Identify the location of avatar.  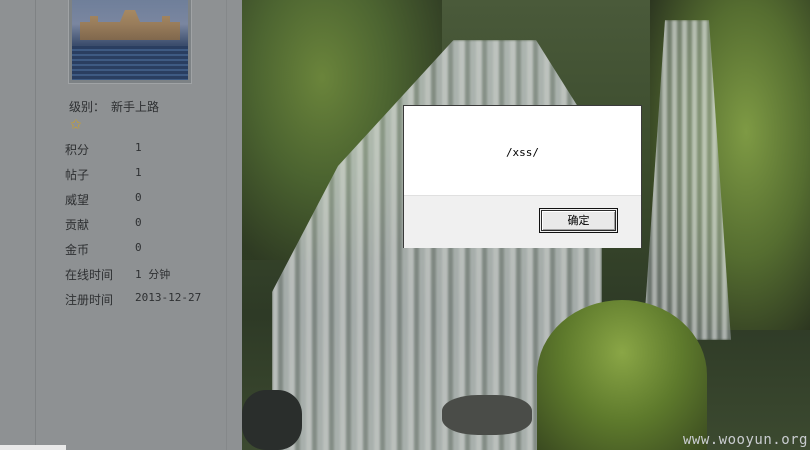
(130, 42).